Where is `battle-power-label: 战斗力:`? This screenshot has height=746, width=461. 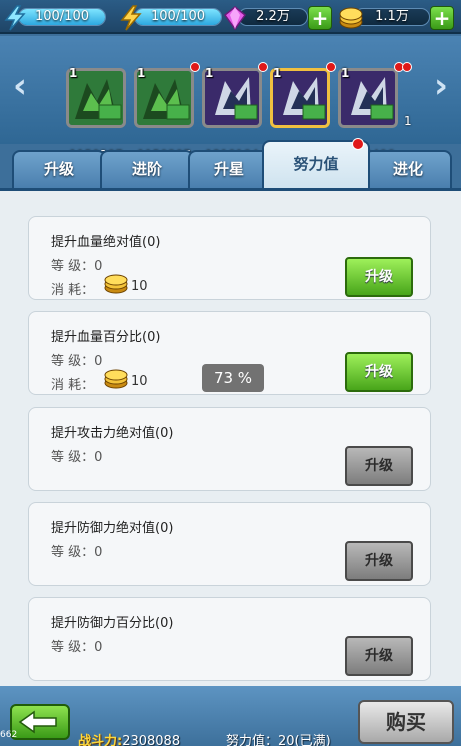
battle-power-label: 战斗力: is located at coordinates (100, 740).